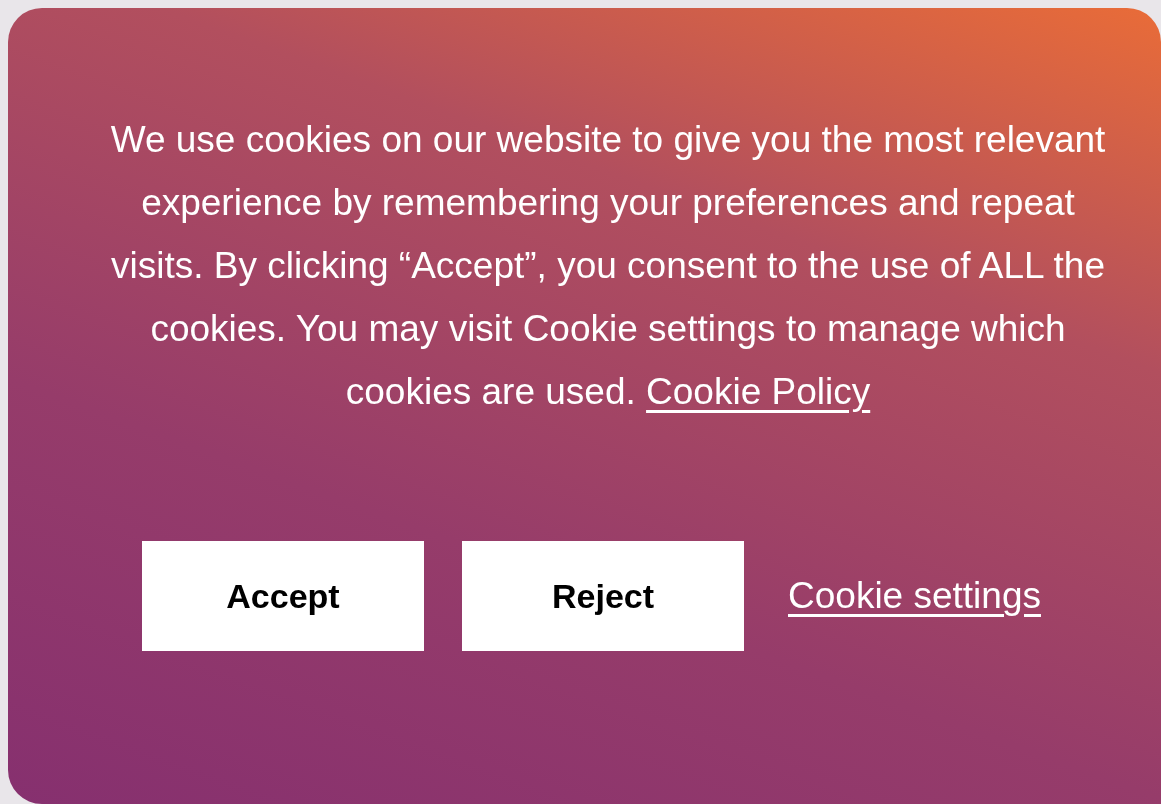  Describe the element at coordinates (758, 391) in the screenshot. I see `cookie-policy-link: Cookie Policy` at that location.